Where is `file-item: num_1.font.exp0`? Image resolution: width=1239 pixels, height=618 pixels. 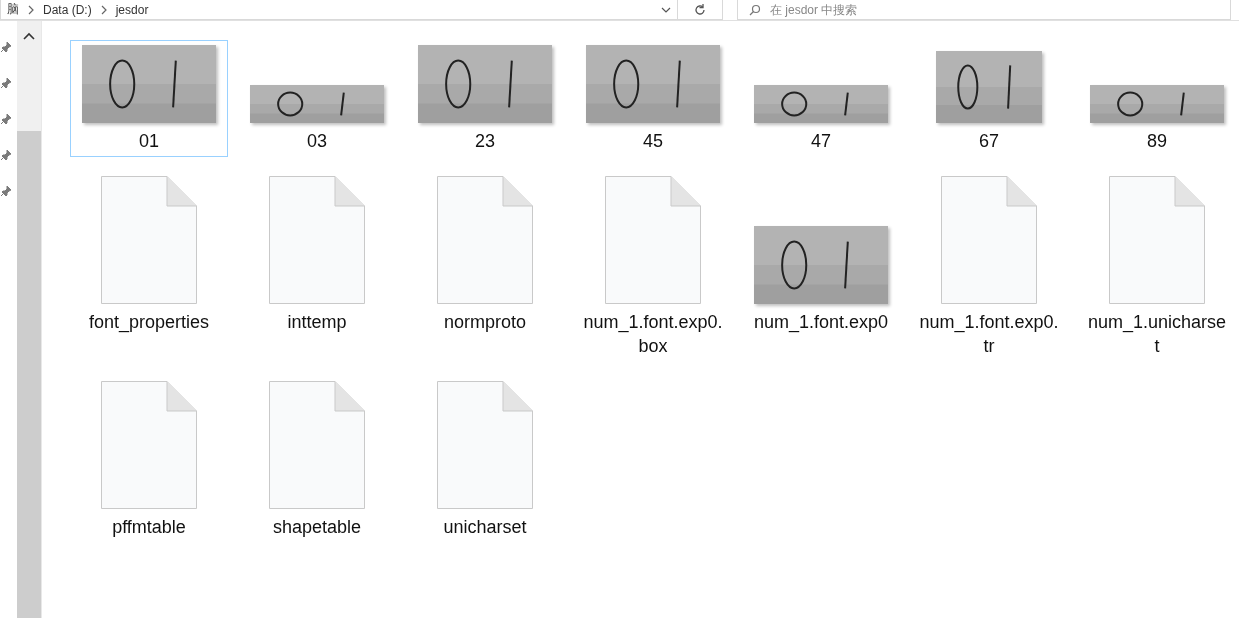
file-item: num_1.font.exp0 is located at coordinates (821, 264).